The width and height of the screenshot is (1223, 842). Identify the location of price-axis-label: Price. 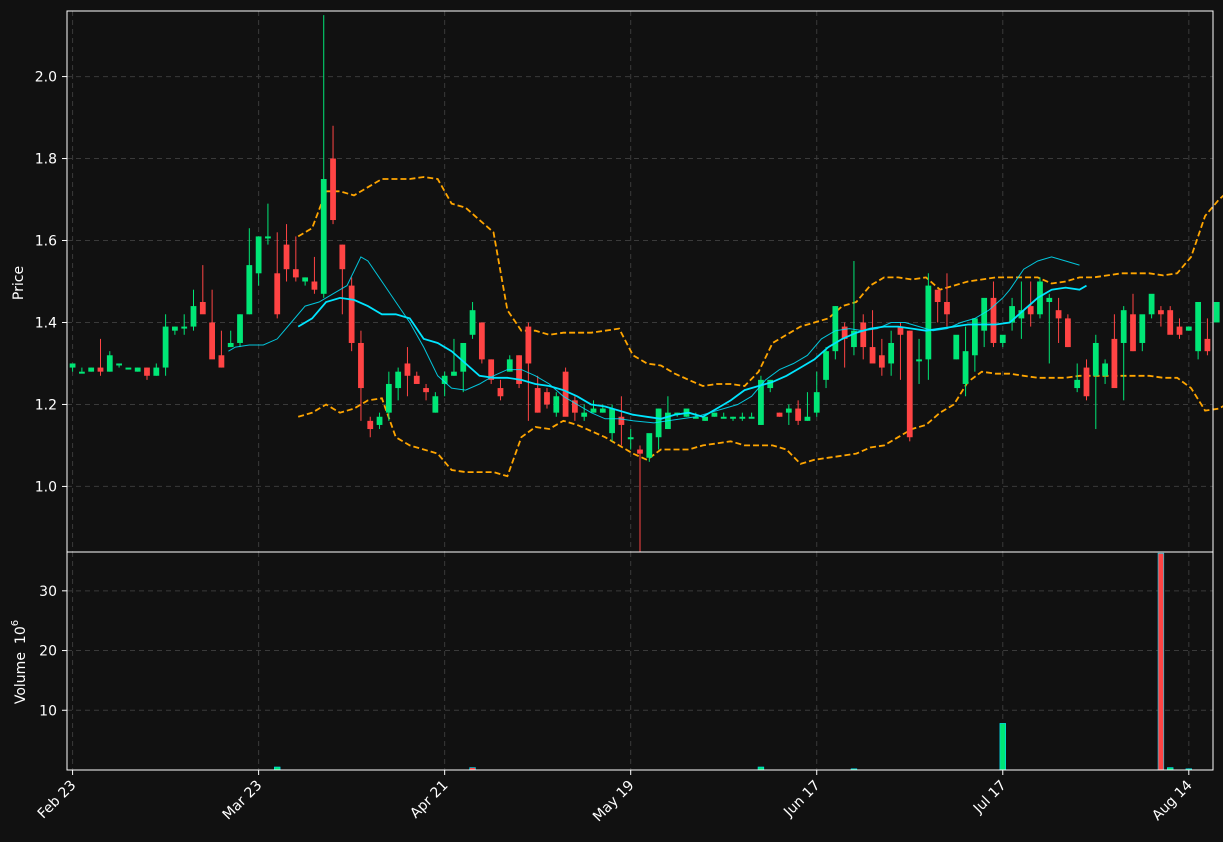
(19, 283).